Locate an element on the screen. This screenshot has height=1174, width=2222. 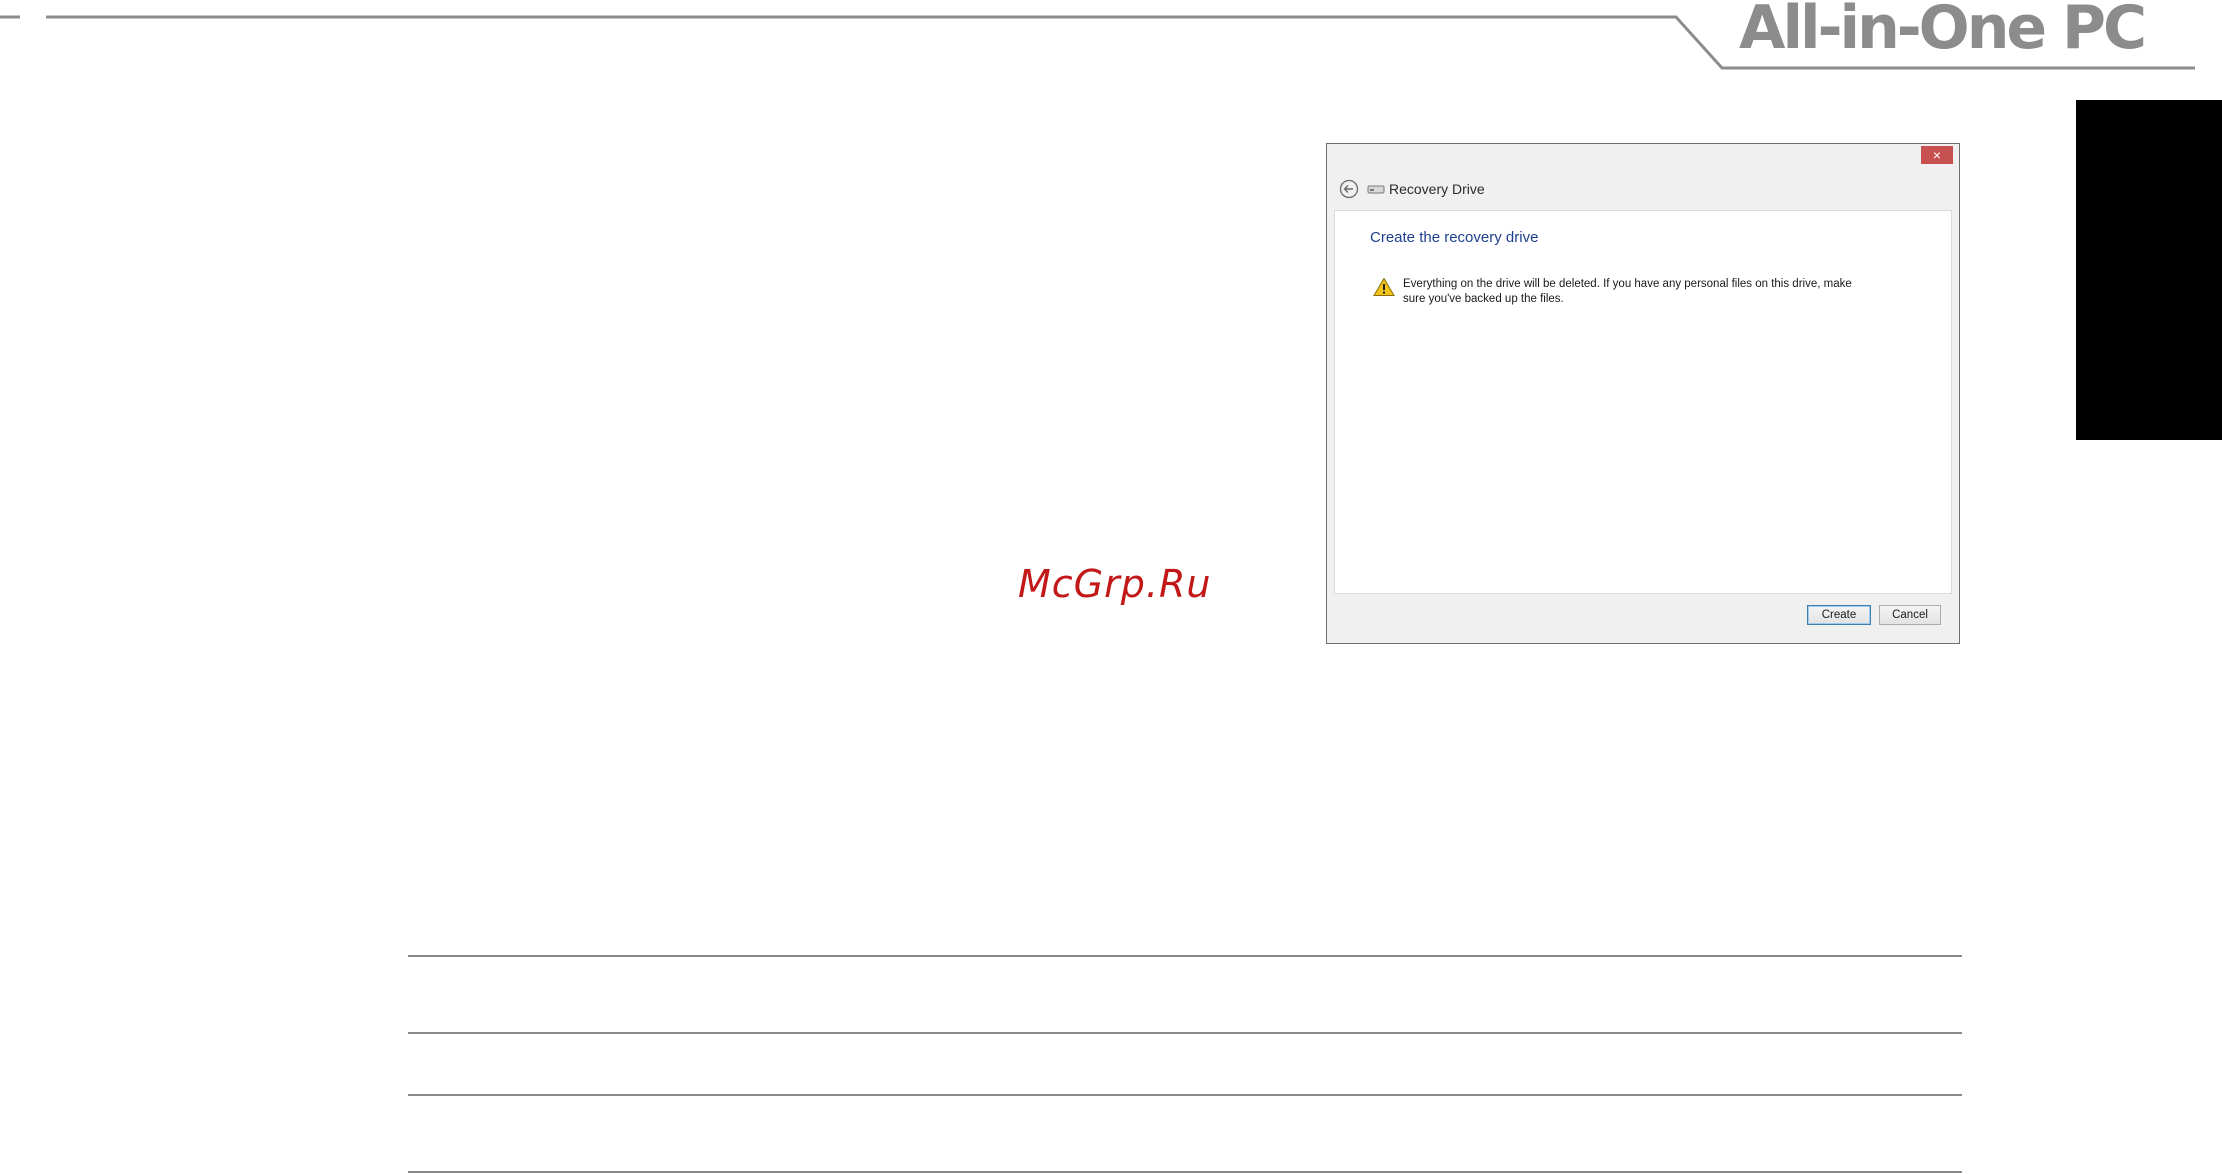
close-button: × is located at coordinates (1937, 155).